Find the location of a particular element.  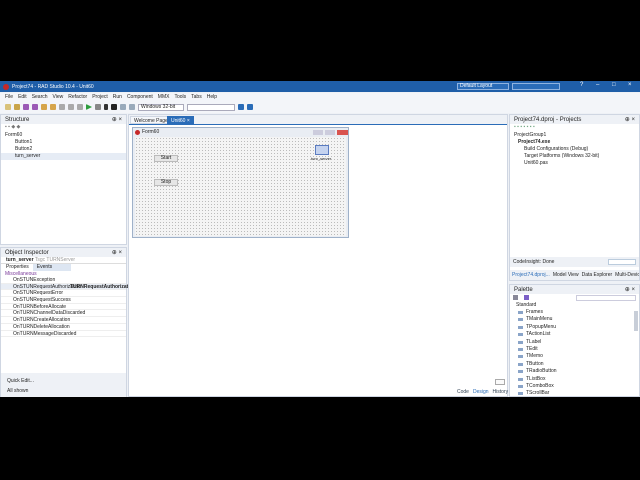

palette-item: TComboBox is located at coordinates (574, 386).